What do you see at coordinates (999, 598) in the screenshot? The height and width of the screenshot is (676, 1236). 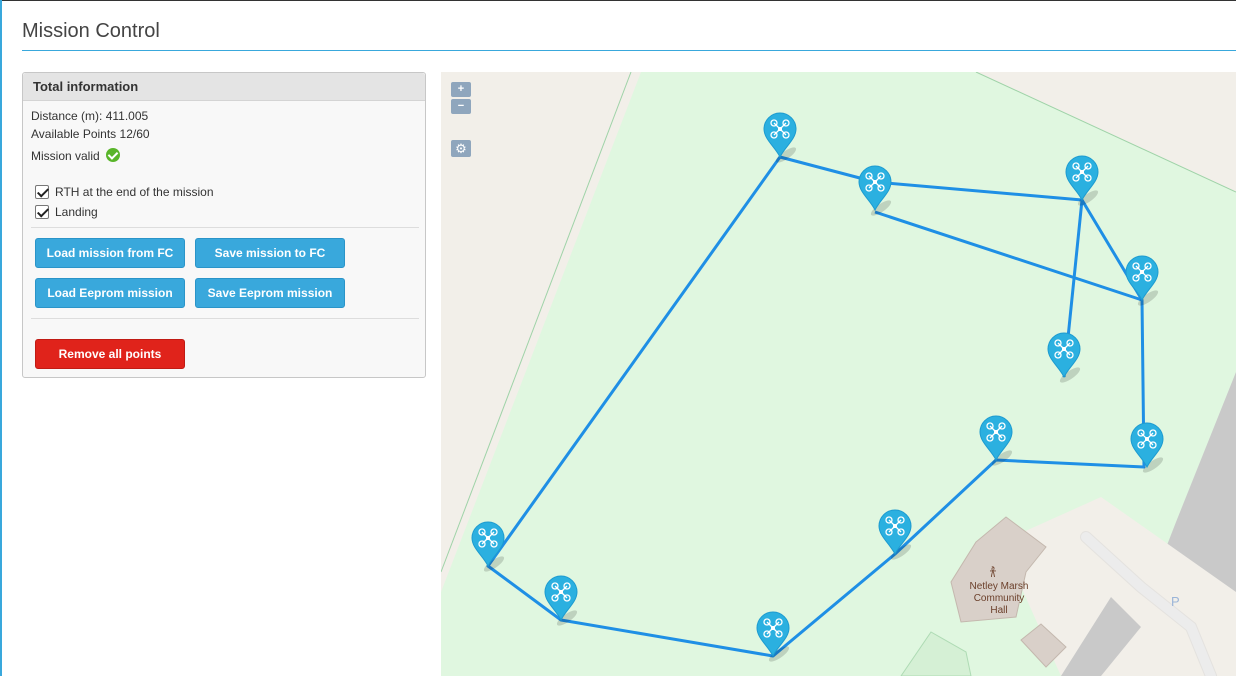 I see `poi-label: Netley Marsh Community Hall` at bounding box center [999, 598].